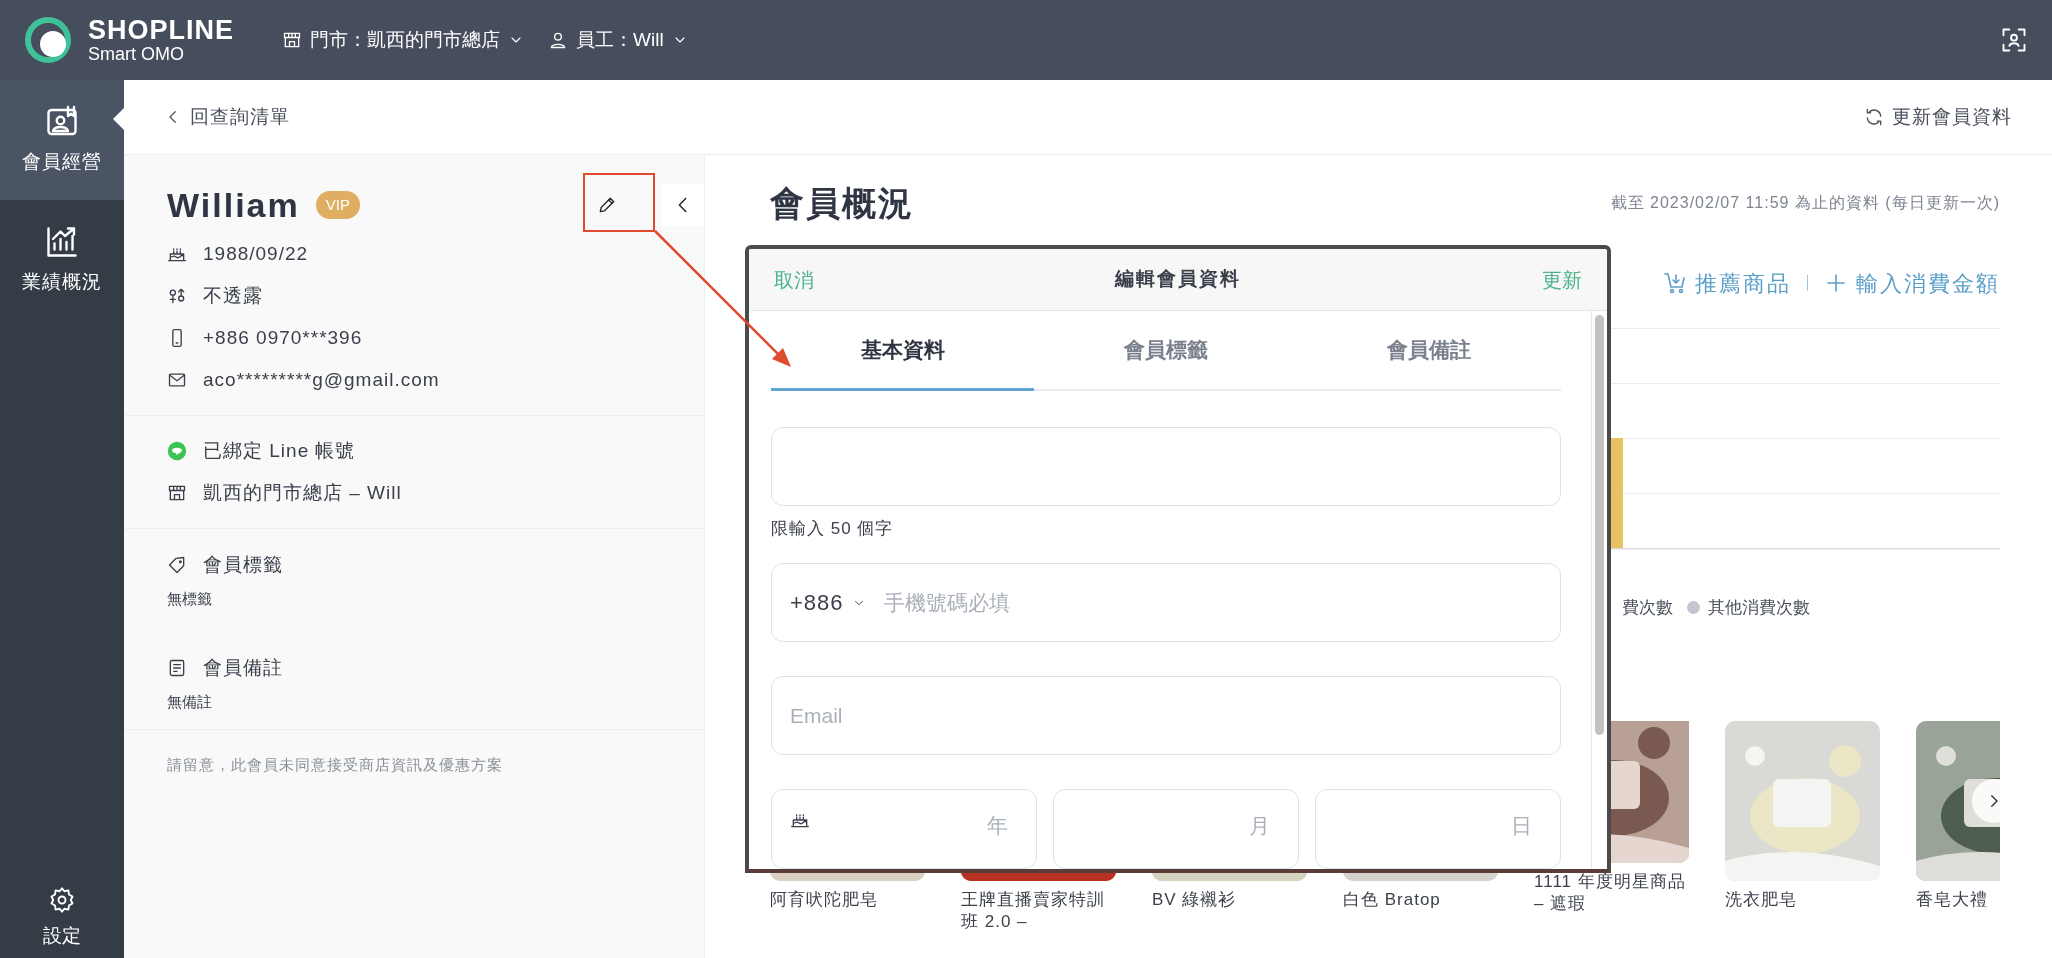 The image size is (2052, 958). Describe the element at coordinates (337, 205) in the screenshot. I see `vip-badge: VIP` at that location.